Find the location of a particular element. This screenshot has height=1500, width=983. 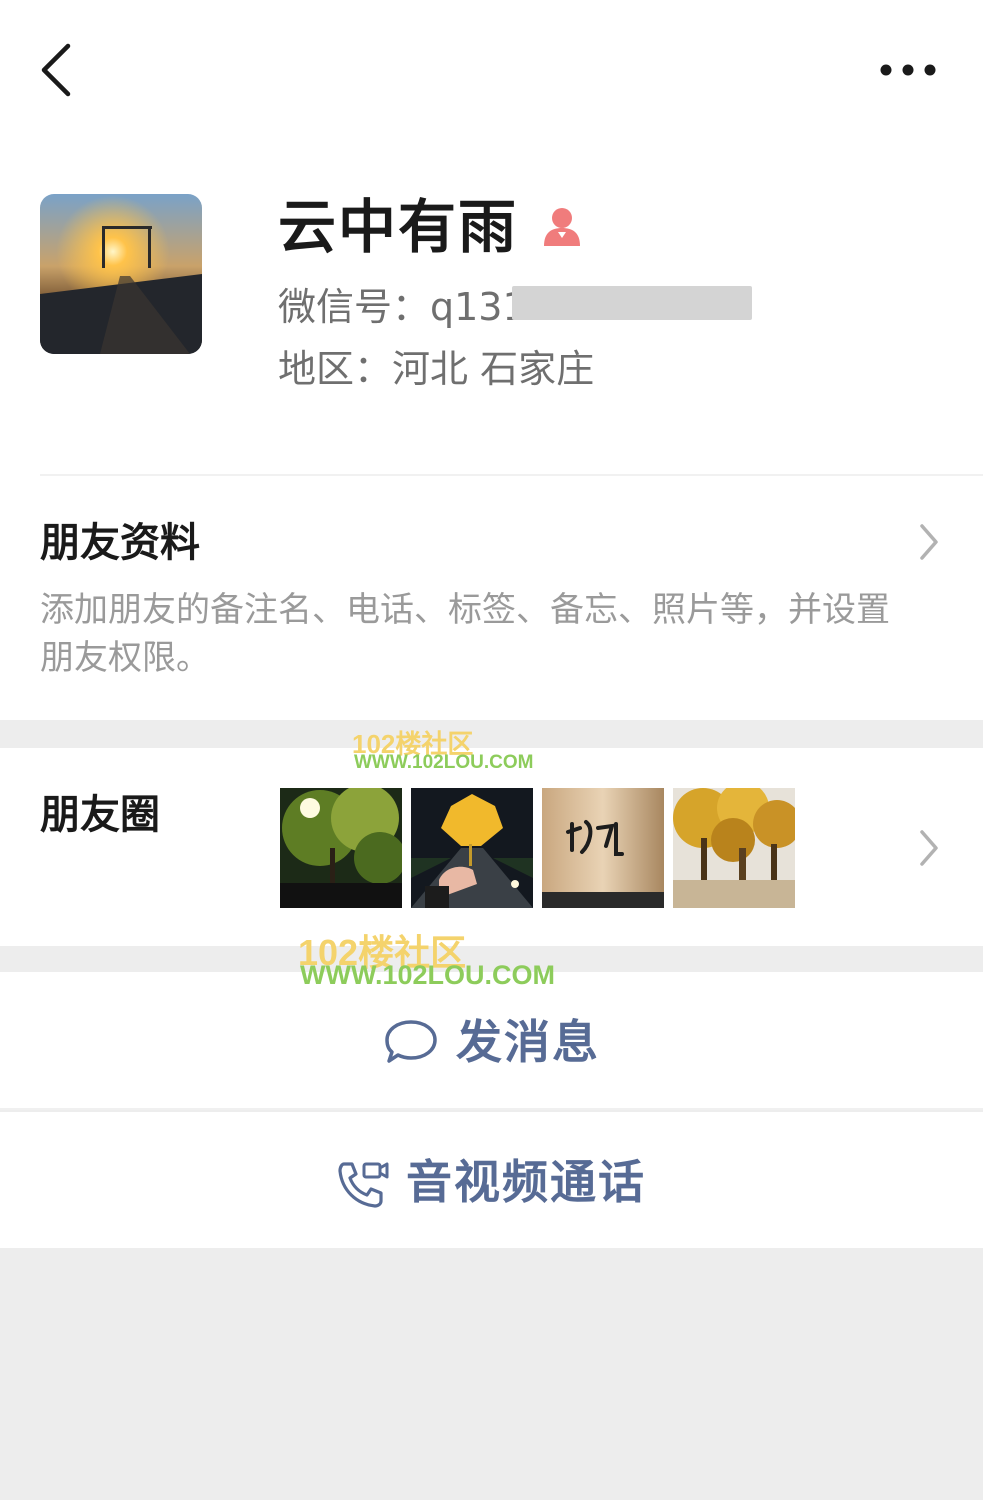

more-button is located at coordinates (908, 70).